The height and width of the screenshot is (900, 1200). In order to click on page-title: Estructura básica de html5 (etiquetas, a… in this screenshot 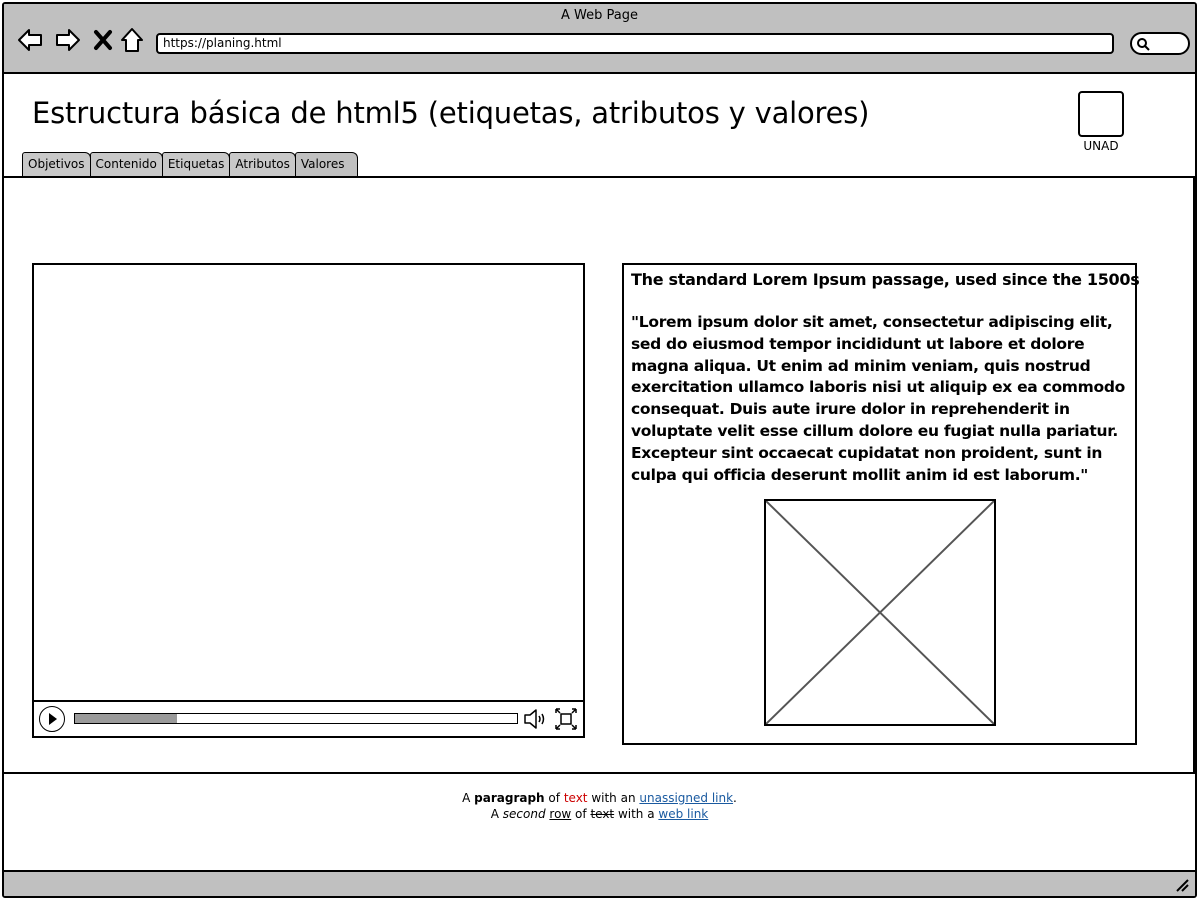, I will do `click(451, 113)`.